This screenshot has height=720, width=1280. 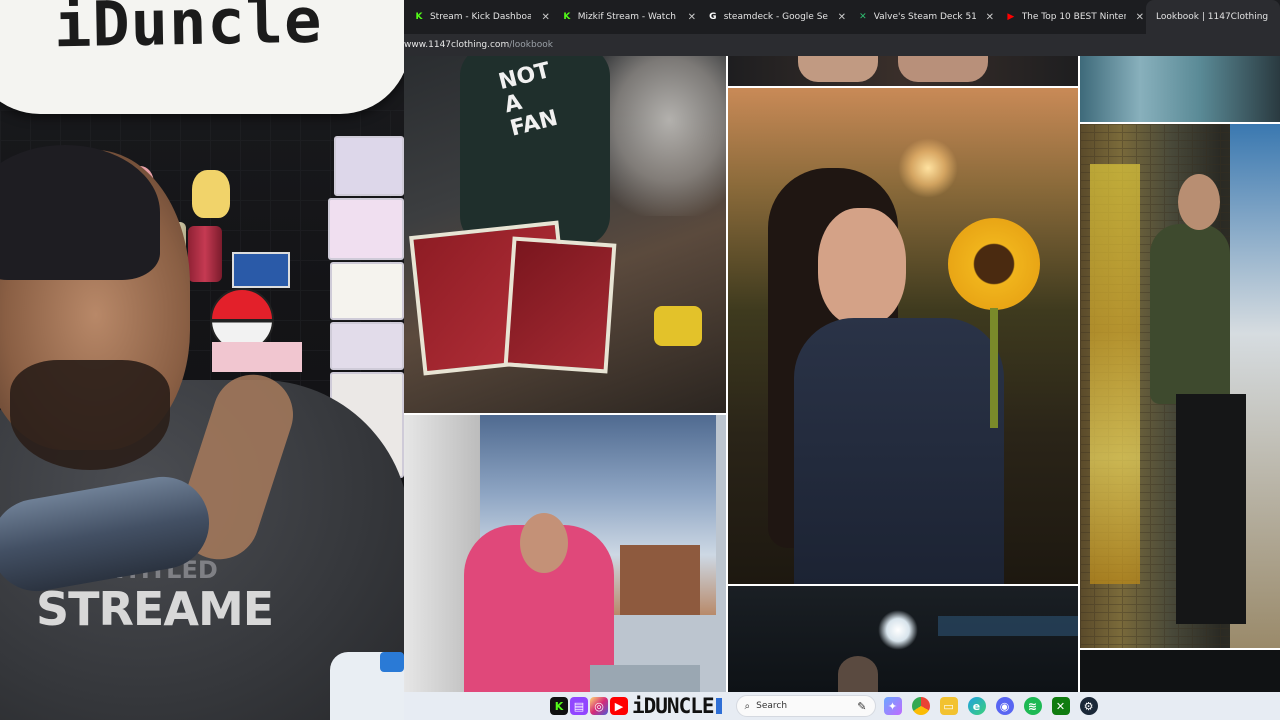 What do you see at coordinates (1180, 89) in the screenshot?
I see `photo-top-bottles` at bounding box center [1180, 89].